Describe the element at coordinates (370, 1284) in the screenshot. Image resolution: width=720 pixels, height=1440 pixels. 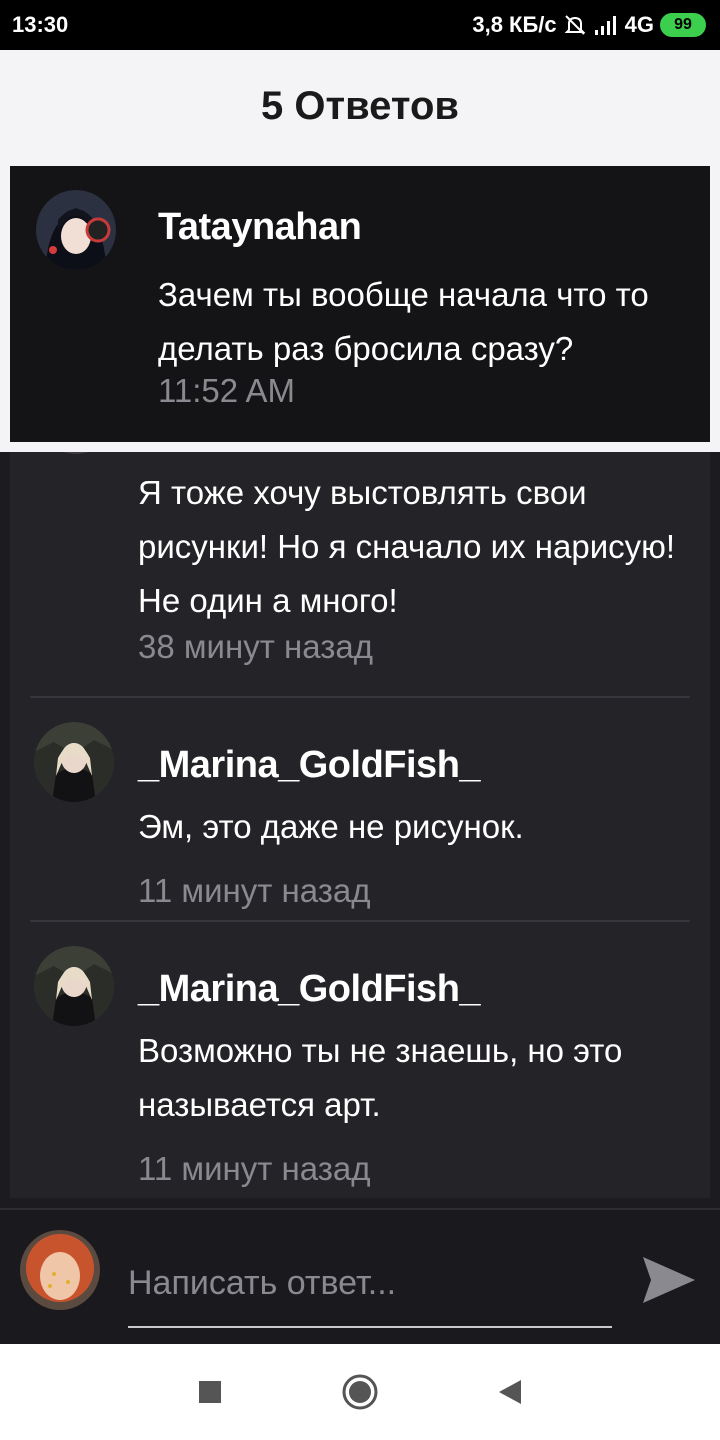
I see `reply-input` at that location.